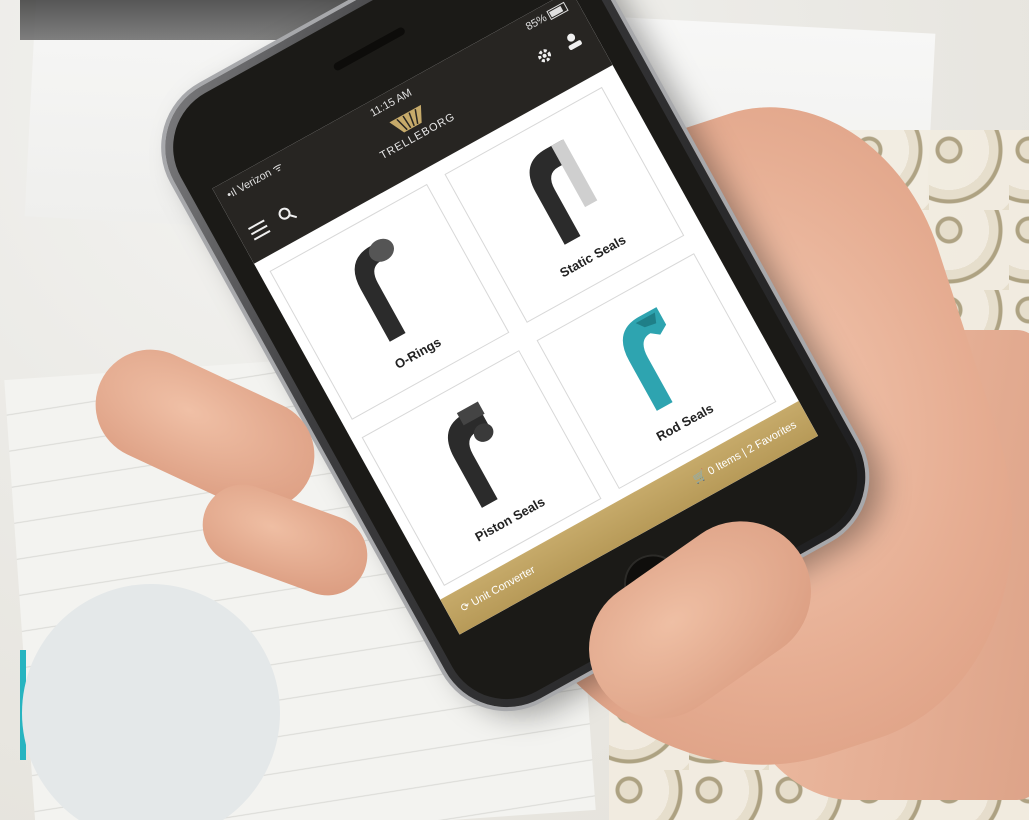 The image size is (1029, 820). I want to click on search-icon, so click(287, 214).